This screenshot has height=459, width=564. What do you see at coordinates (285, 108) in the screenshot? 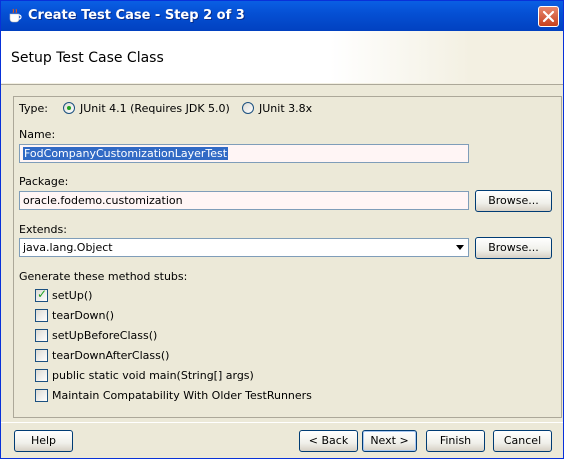
I see `junit3-radio-label: JUnit 3.8x` at bounding box center [285, 108].